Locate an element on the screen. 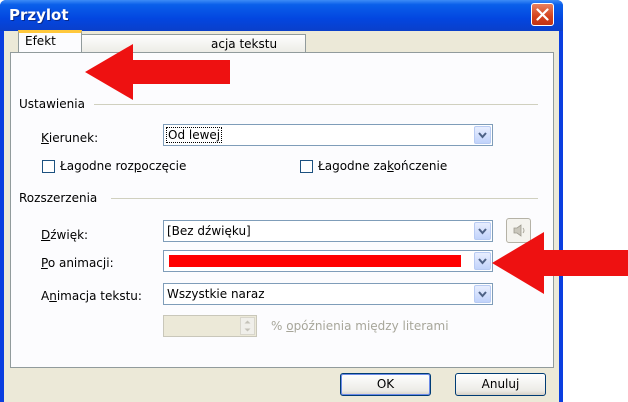 The height and width of the screenshot is (402, 628). dzwiek-dropdown-button is located at coordinates (482, 231).